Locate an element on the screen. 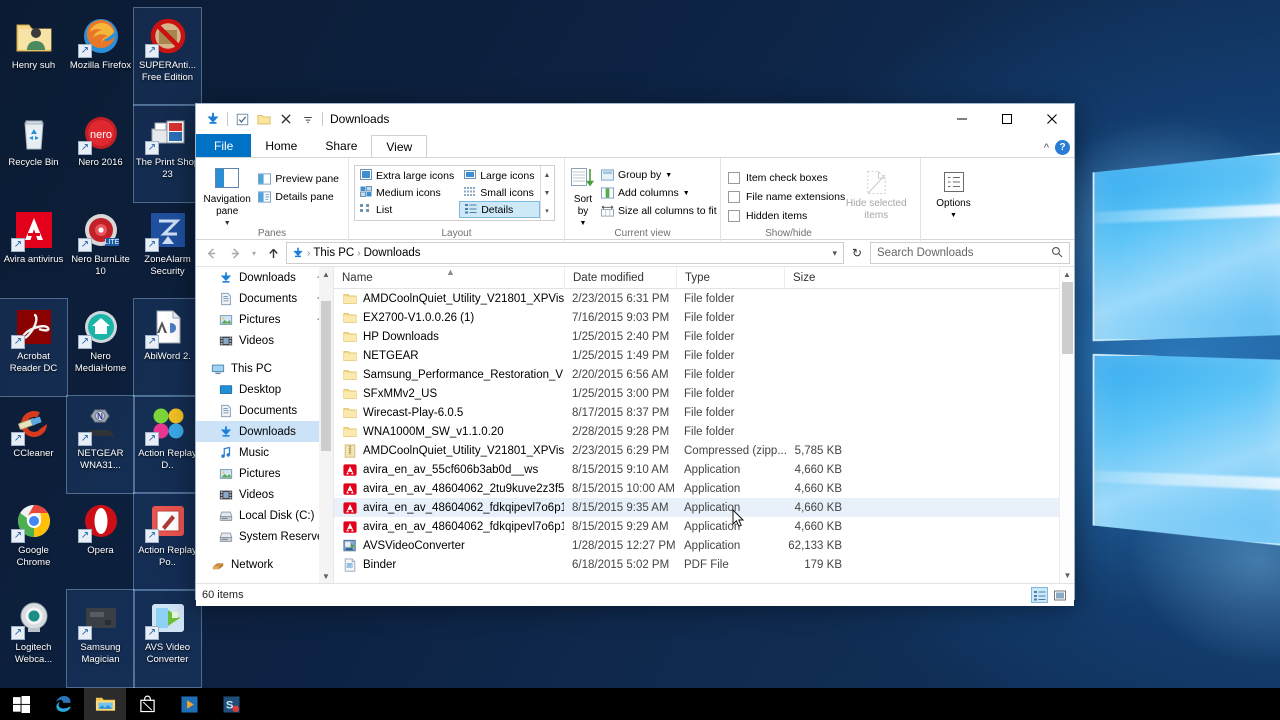 The height and width of the screenshot is (720, 1280). tab-file: File is located at coordinates (224, 145).